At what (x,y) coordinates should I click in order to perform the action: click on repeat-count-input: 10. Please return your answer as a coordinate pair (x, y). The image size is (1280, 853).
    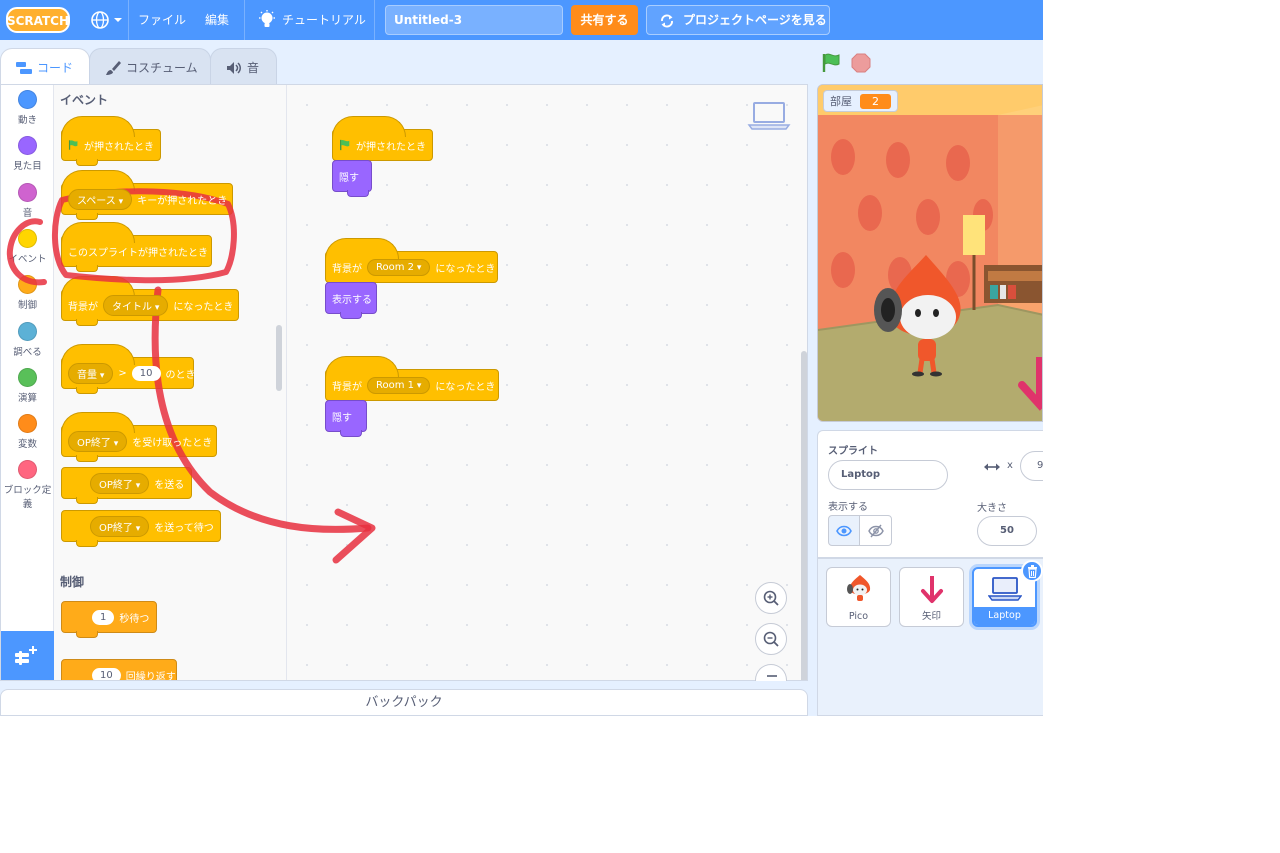
    Looking at the image, I should click on (106, 673).